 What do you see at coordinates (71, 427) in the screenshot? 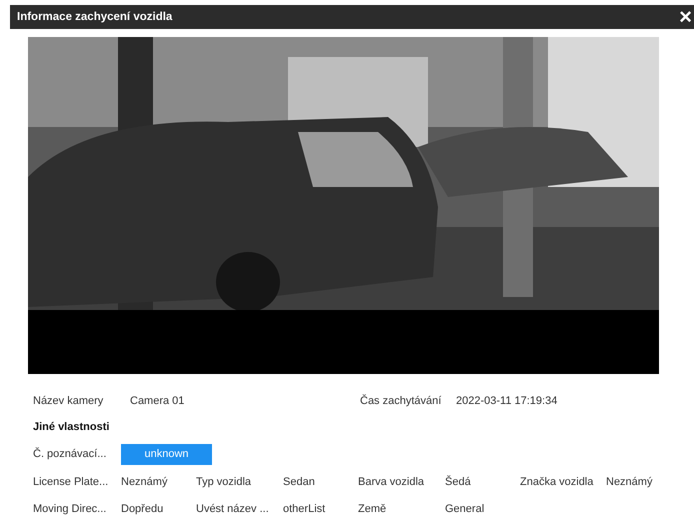
I see `section-heading: Jiné vlastnosti` at bounding box center [71, 427].